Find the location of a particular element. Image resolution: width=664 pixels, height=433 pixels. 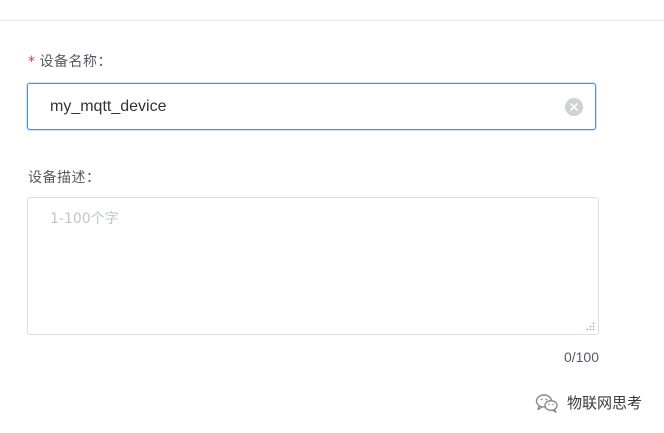

device-name-label: * 设备名称： is located at coordinates (70, 61).